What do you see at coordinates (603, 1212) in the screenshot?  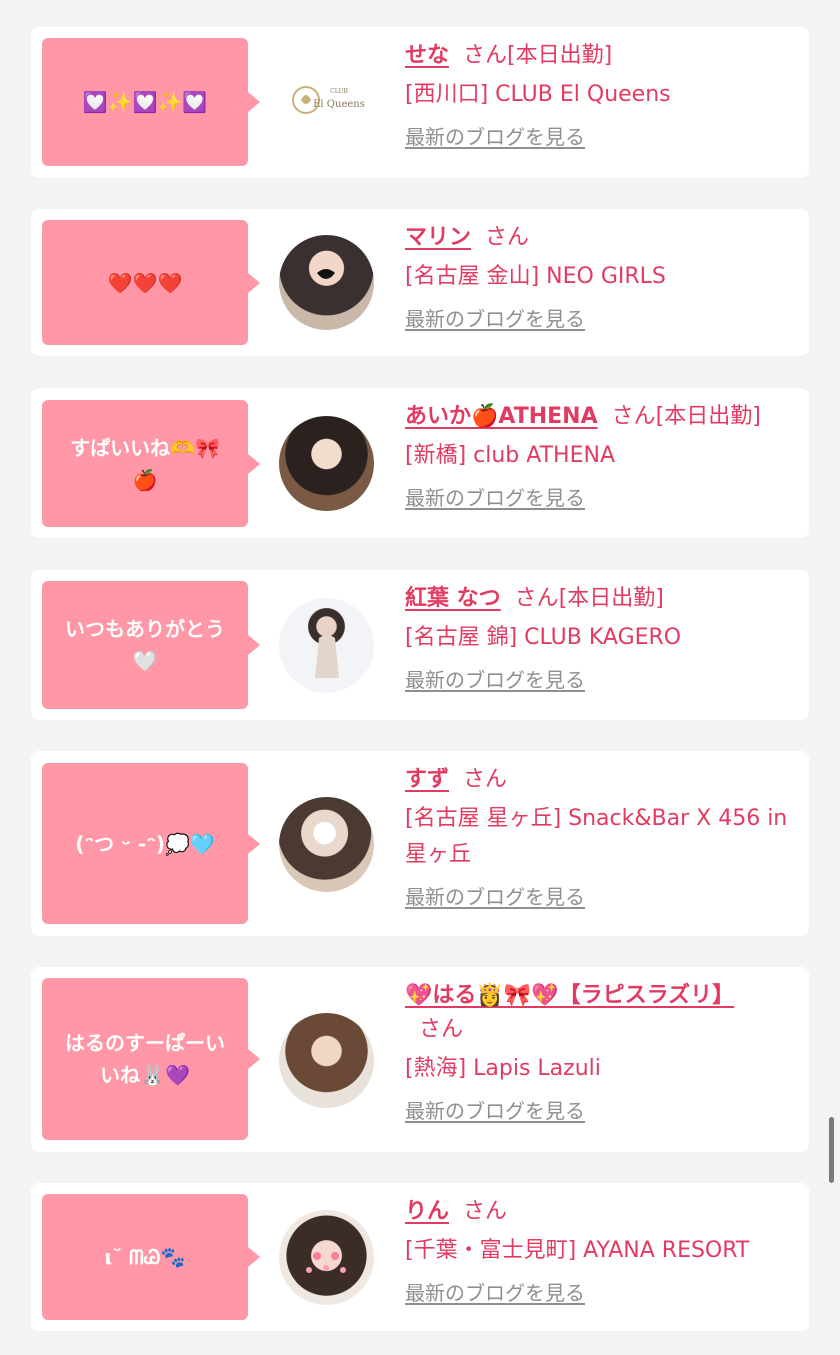 I see `name-line: りん さん` at bounding box center [603, 1212].